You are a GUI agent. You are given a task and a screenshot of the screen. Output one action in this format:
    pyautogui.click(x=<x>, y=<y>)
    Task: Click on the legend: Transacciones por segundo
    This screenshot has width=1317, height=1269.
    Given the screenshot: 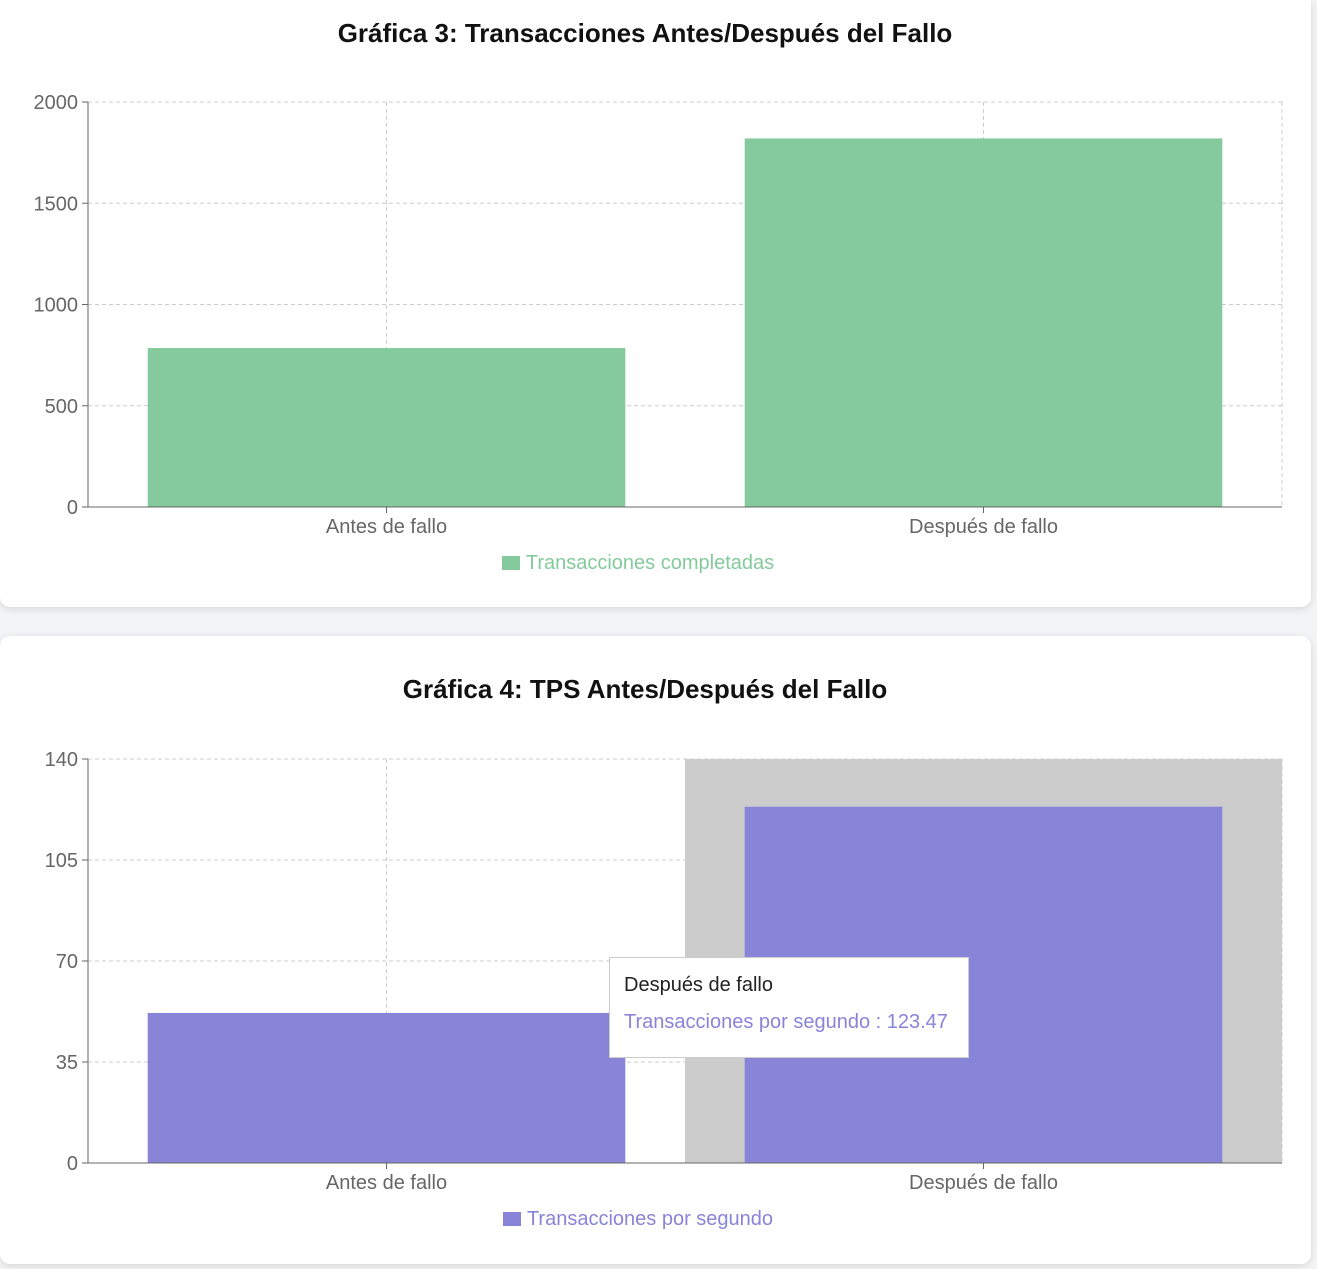 What is the action you would take?
    pyautogui.click(x=638, y=1219)
    